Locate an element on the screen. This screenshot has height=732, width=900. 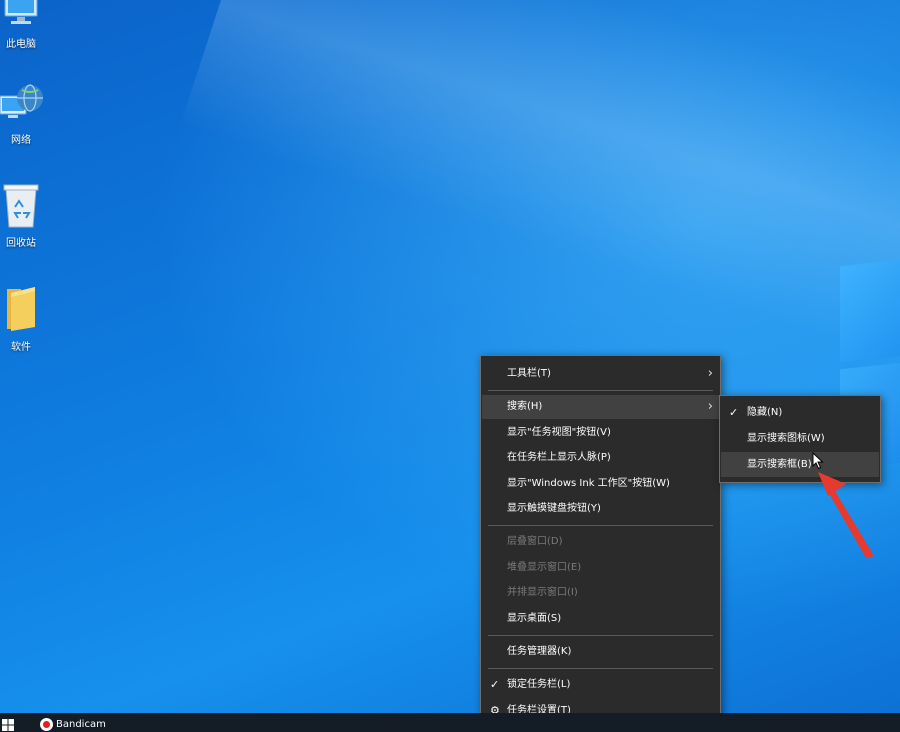
menu-item-label: 工具栏(T) is located at coordinates (529, 373).